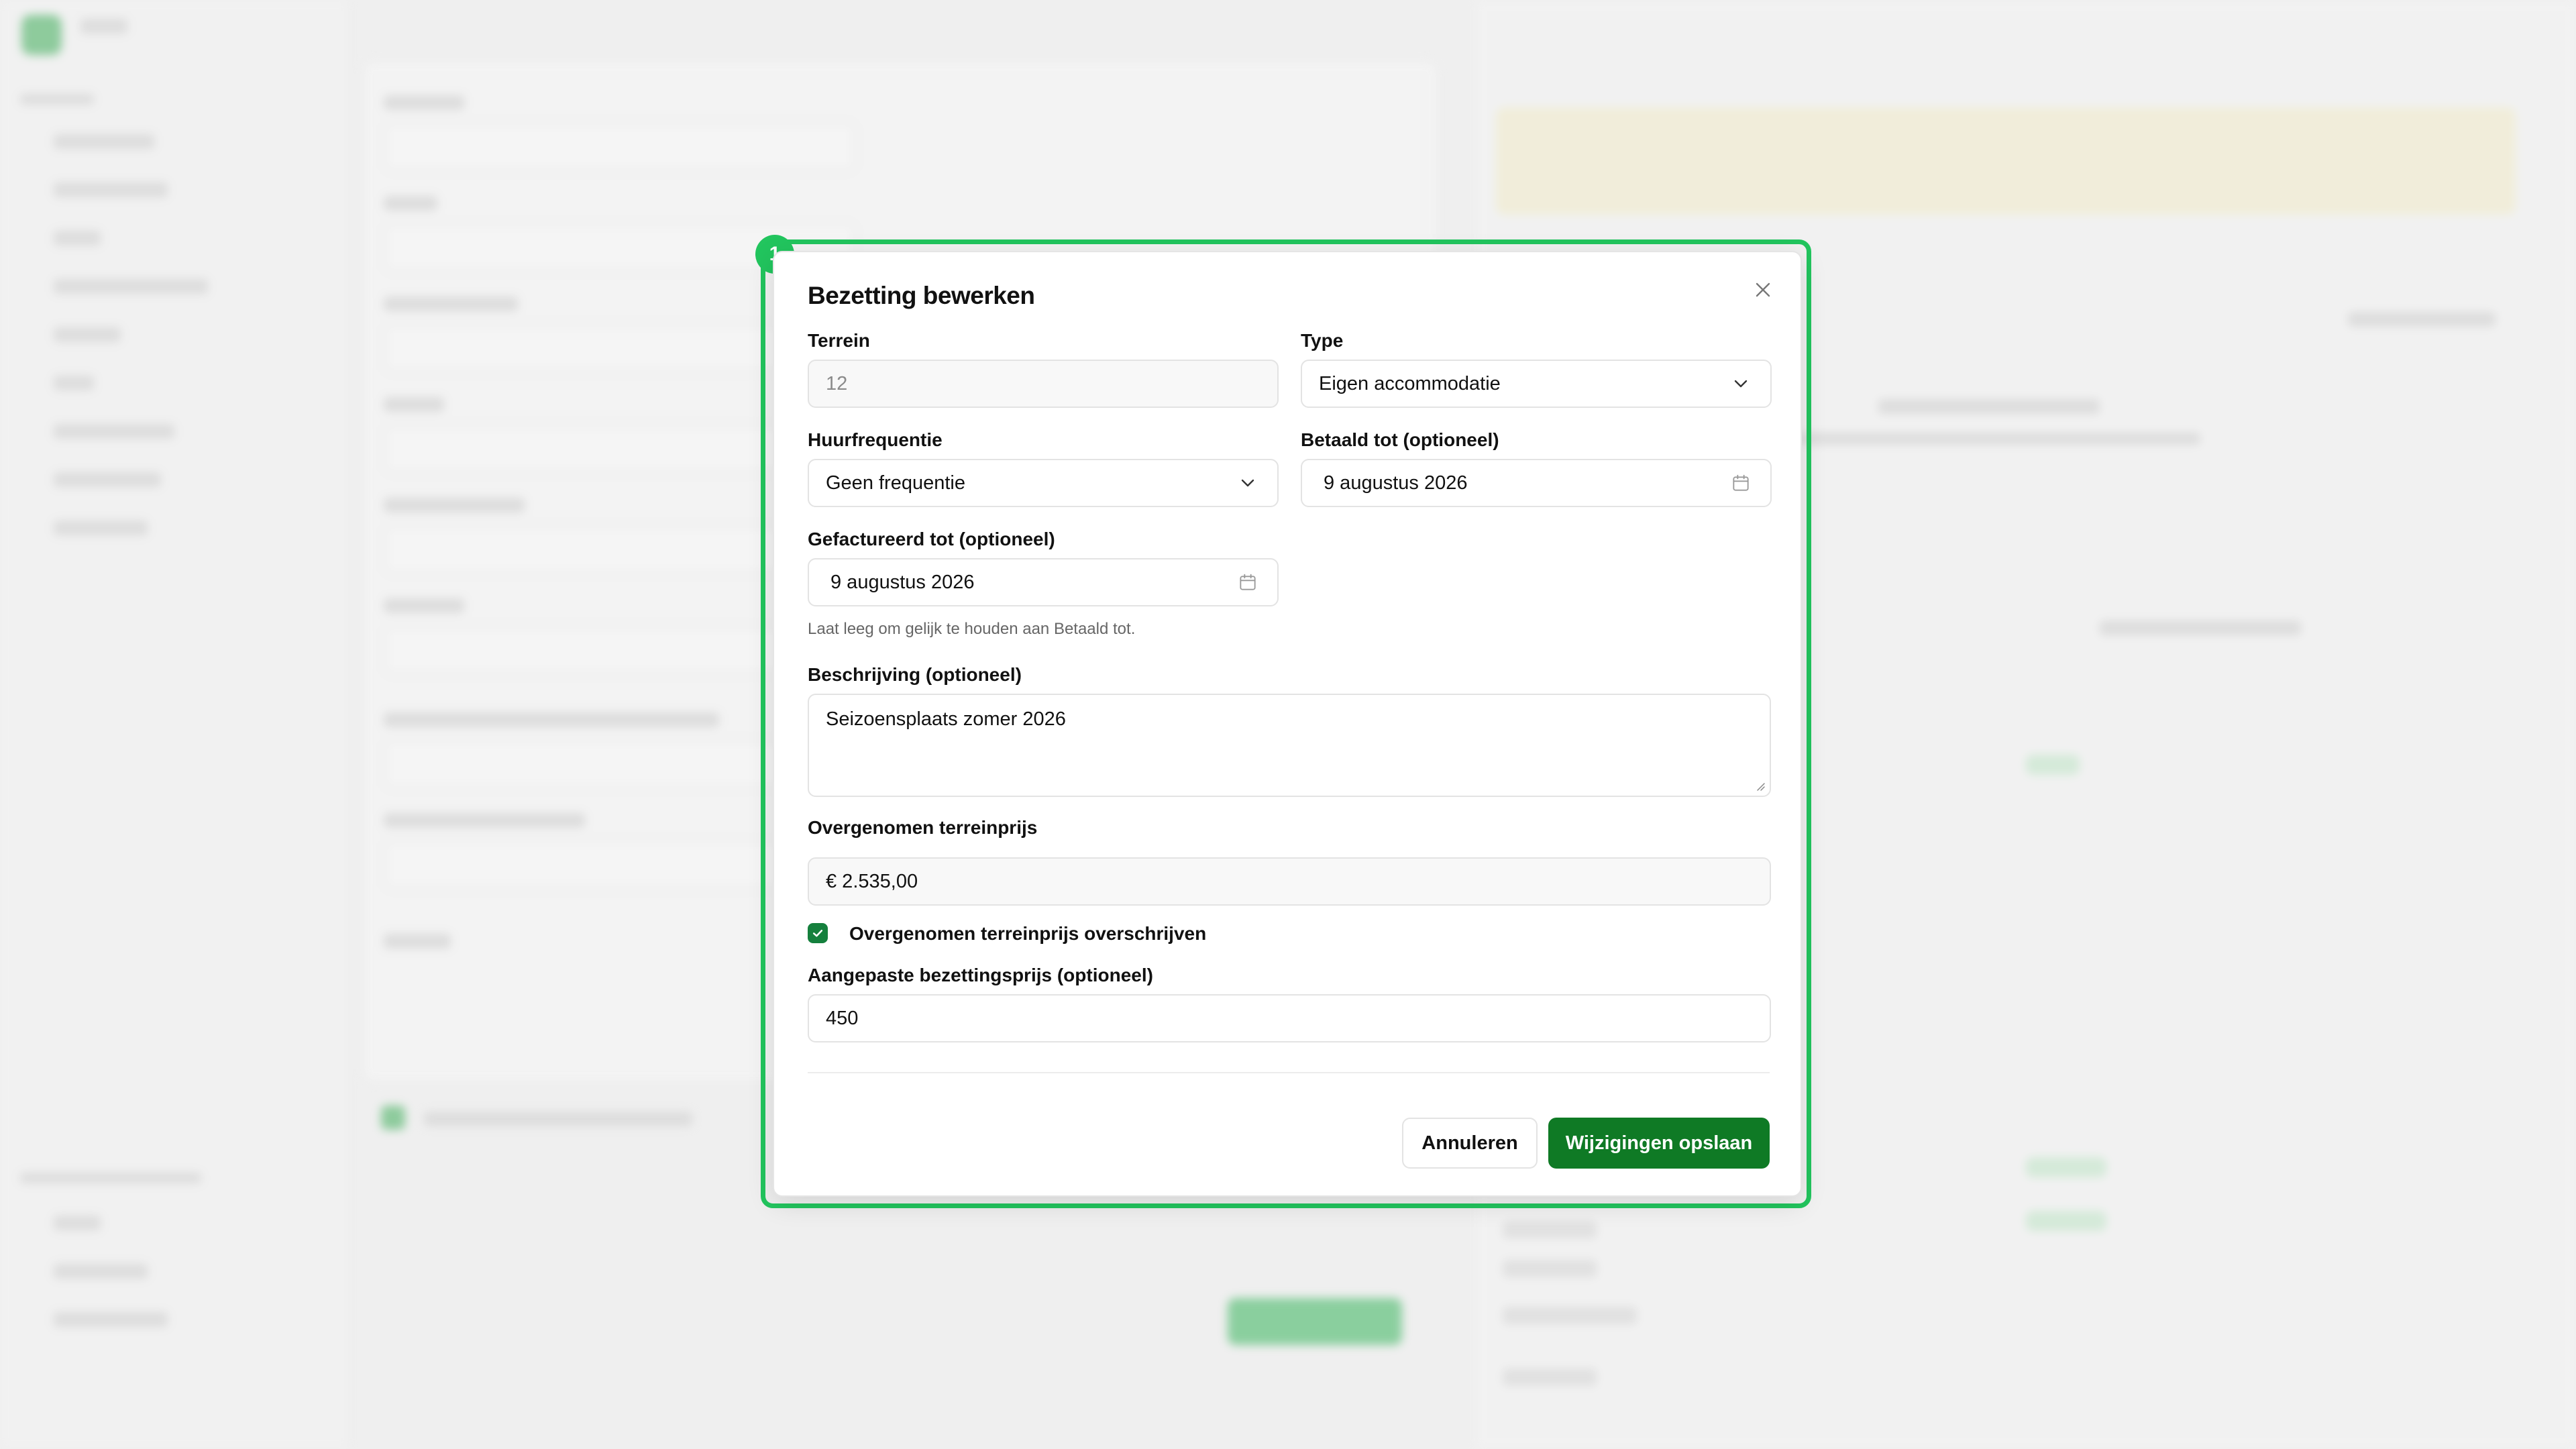 Image resolution: width=2576 pixels, height=1449 pixels. What do you see at coordinates (1763, 290) in the screenshot?
I see `close-icon` at bounding box center [1763, 290].